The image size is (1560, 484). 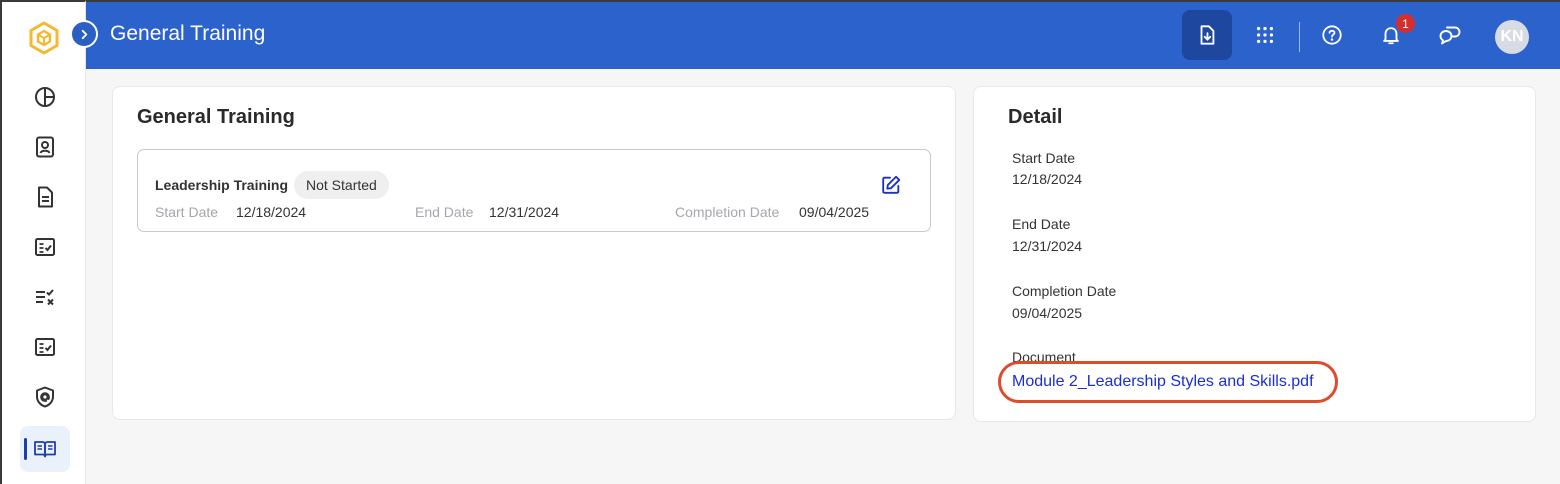 I want to click on detail-completion-date-label: Completion Date, so click(x=1064, y=291).